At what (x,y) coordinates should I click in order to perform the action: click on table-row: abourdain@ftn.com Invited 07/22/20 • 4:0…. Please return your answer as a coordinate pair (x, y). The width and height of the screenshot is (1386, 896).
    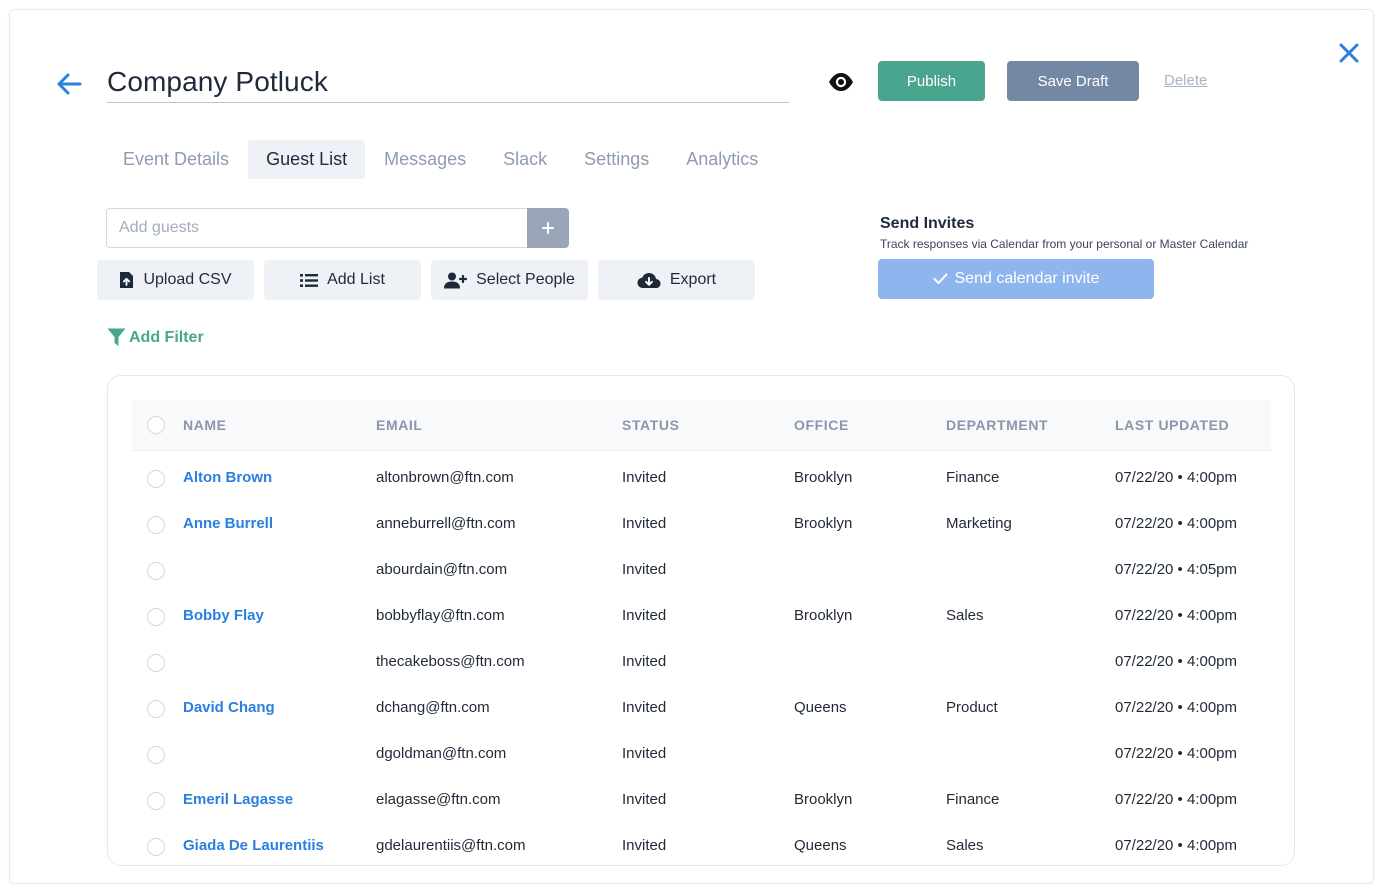
    Looking at the image, I should click on (701, 570).